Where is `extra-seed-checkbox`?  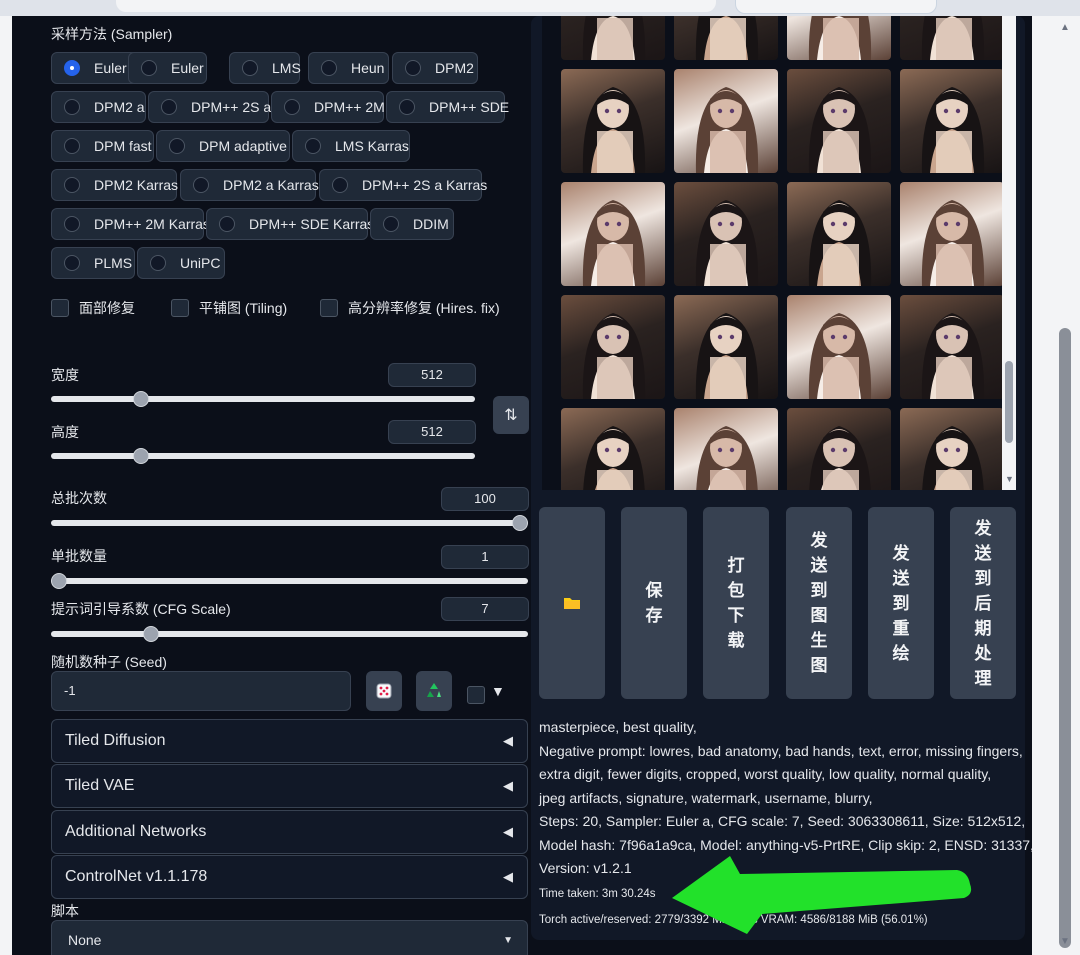 extra-seed-checkbox is located at coordinates (476, 695).